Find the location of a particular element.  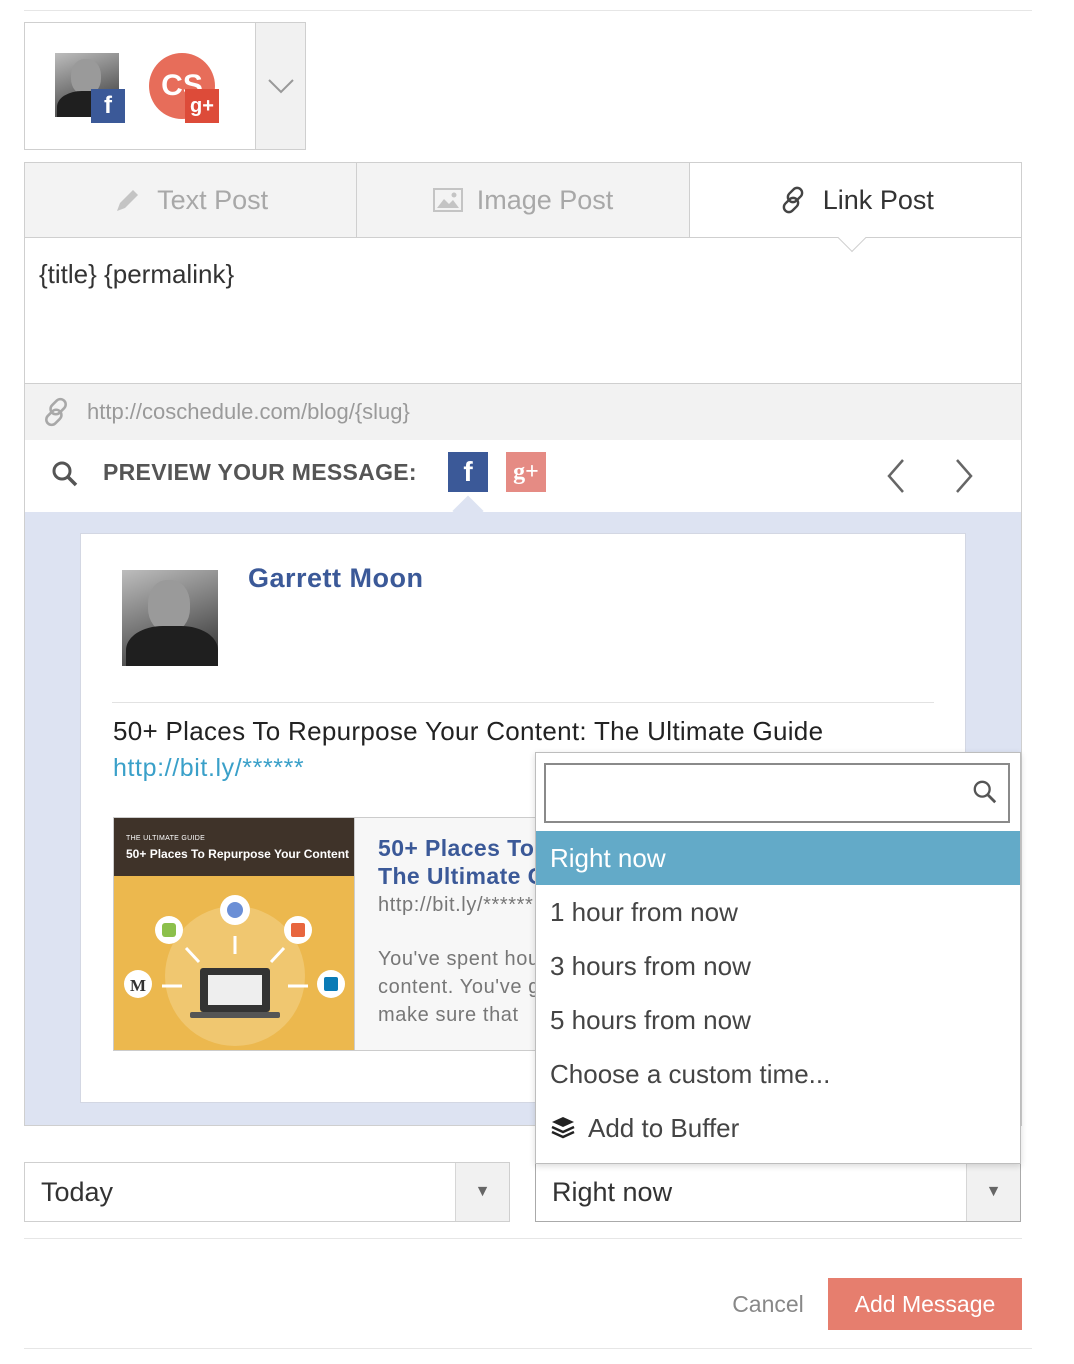

author-name: Garrett Moon is located at coordinates (336, 578).